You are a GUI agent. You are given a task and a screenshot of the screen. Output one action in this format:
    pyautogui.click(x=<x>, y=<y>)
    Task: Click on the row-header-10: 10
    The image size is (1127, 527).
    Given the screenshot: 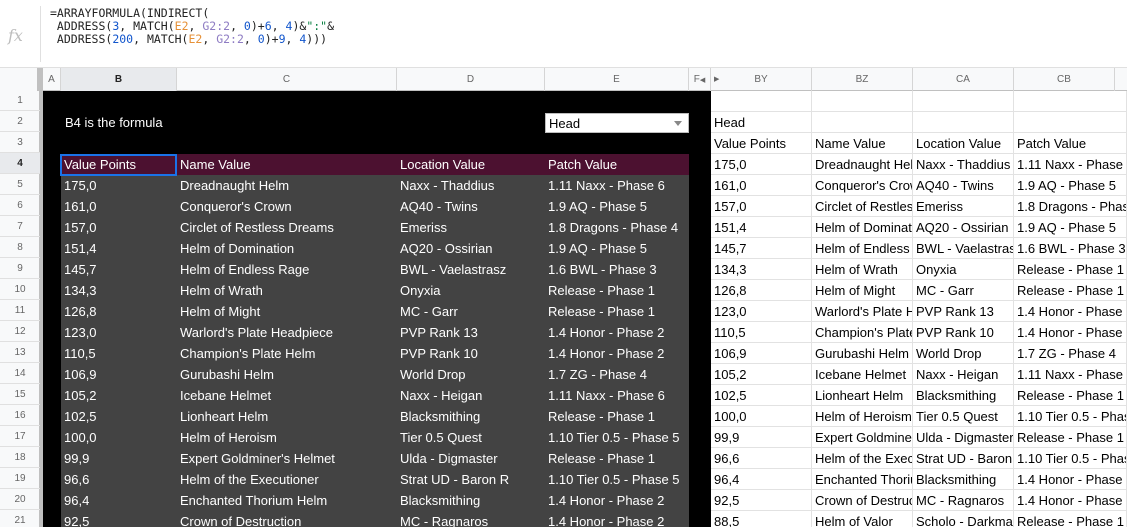 What is the action you would take?
    pyautogui.click(x=20, y=289)
    